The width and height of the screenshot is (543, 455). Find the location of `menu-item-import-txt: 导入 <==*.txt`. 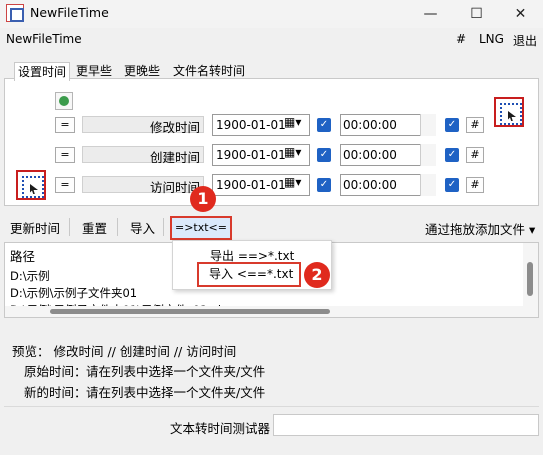

menu-item-import-txt: 导入 <==*.txt is located at coordinates (249, 274).